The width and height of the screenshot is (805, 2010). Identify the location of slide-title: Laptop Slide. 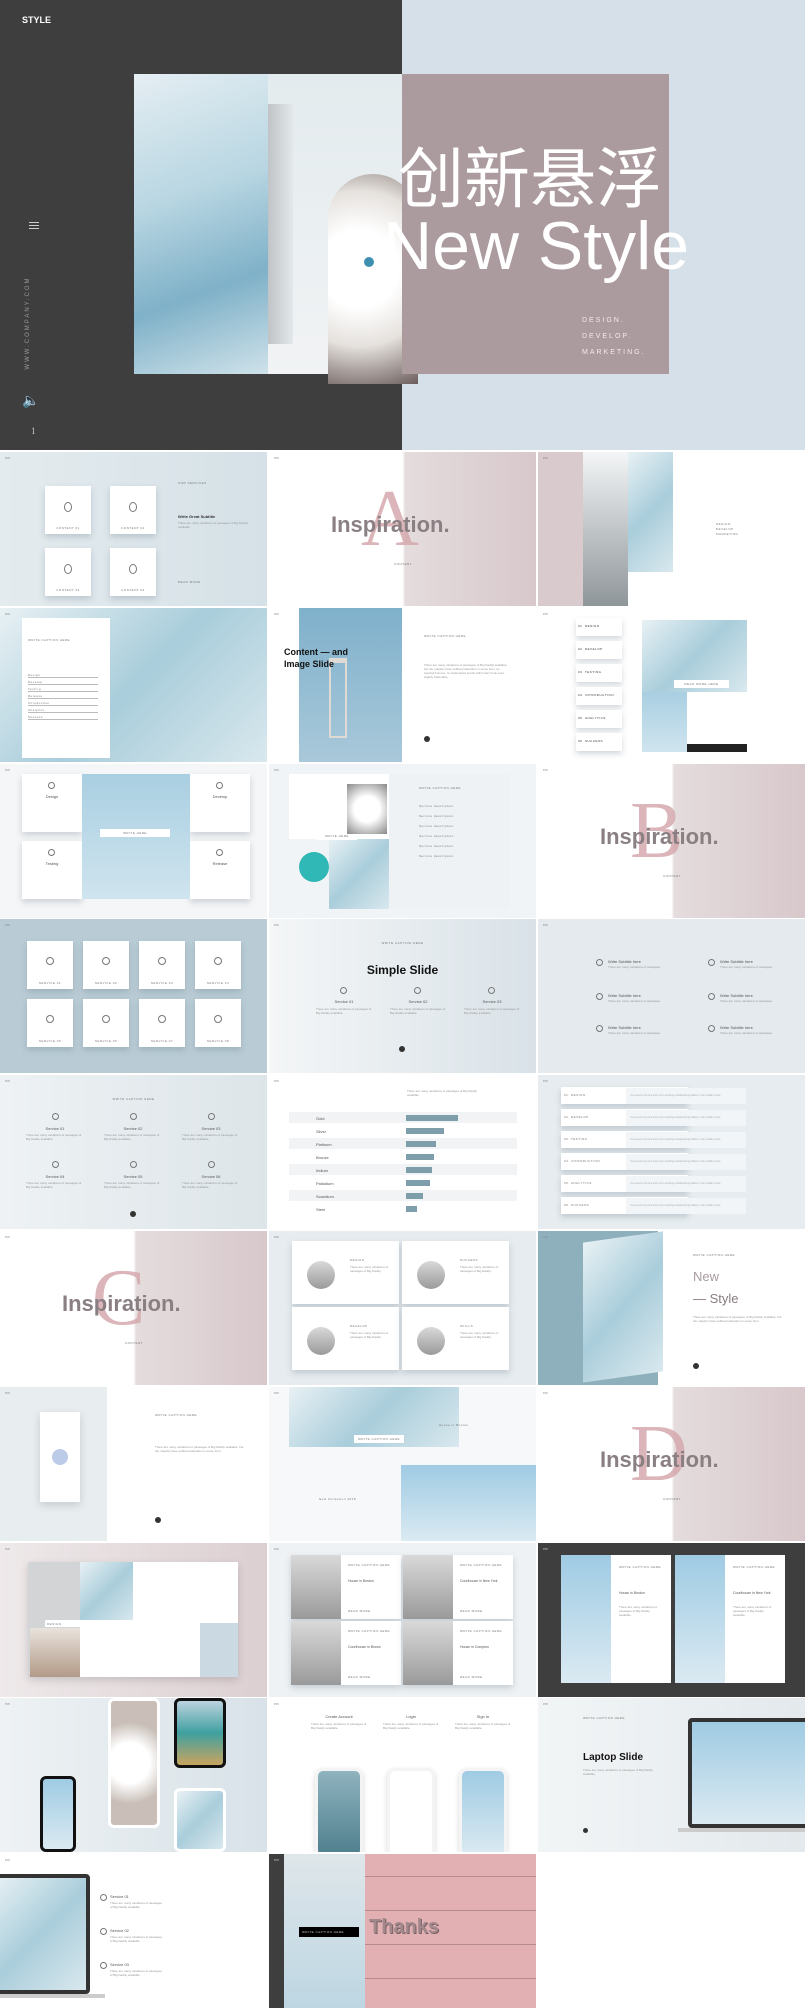
(613, 1758).